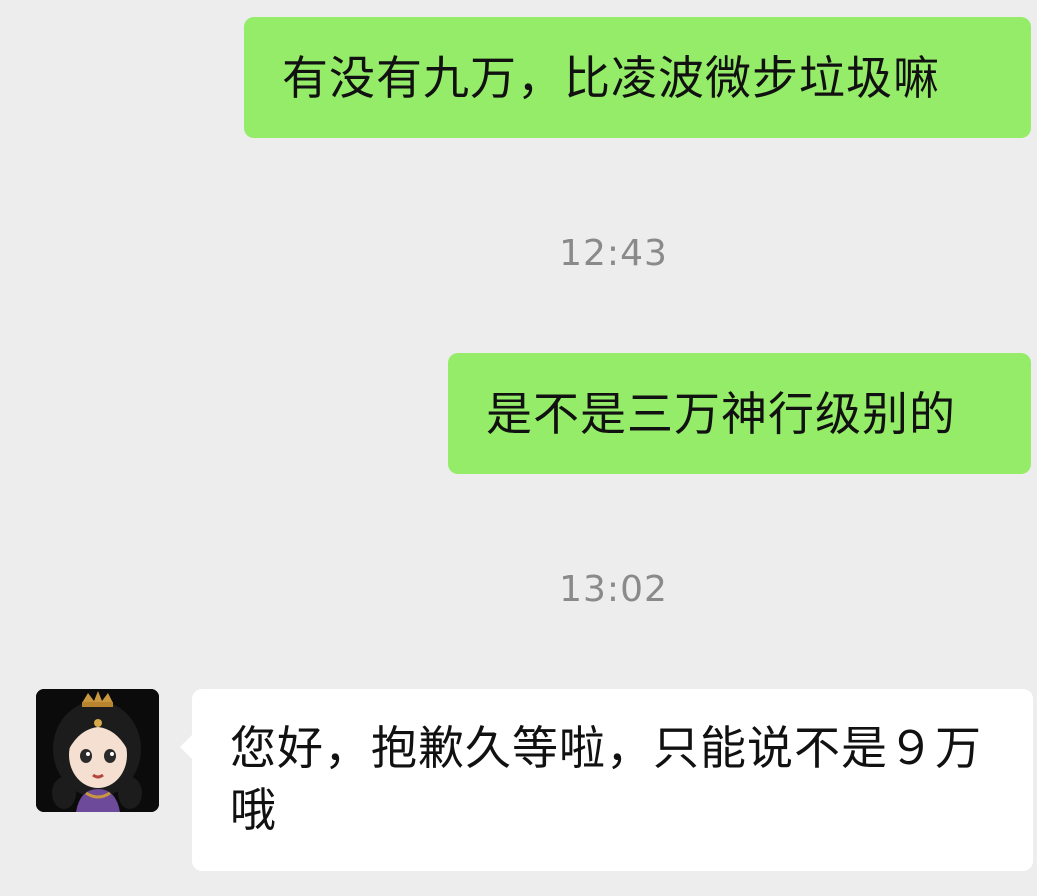 This screenshot has width=1037, height=896. I want to click on message-timestamp: 13:02, so click(613, 589).